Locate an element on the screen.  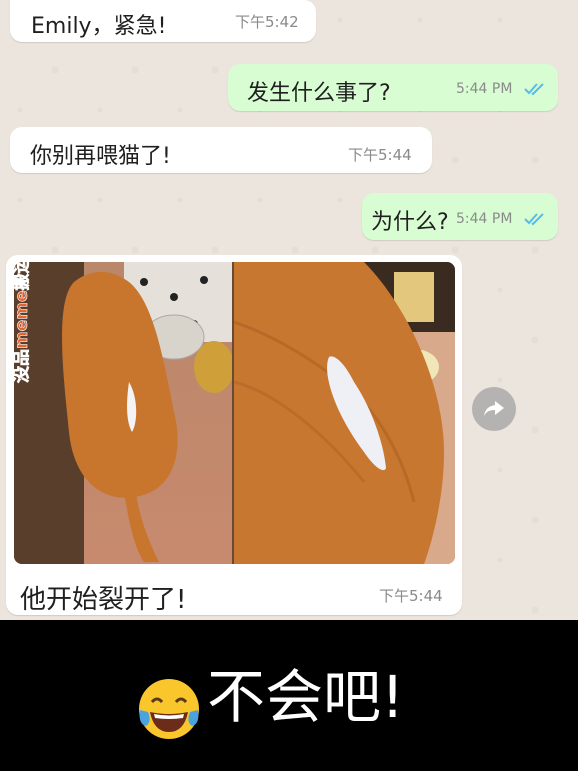
cat-photo-right is located at coordinates (344, 413).